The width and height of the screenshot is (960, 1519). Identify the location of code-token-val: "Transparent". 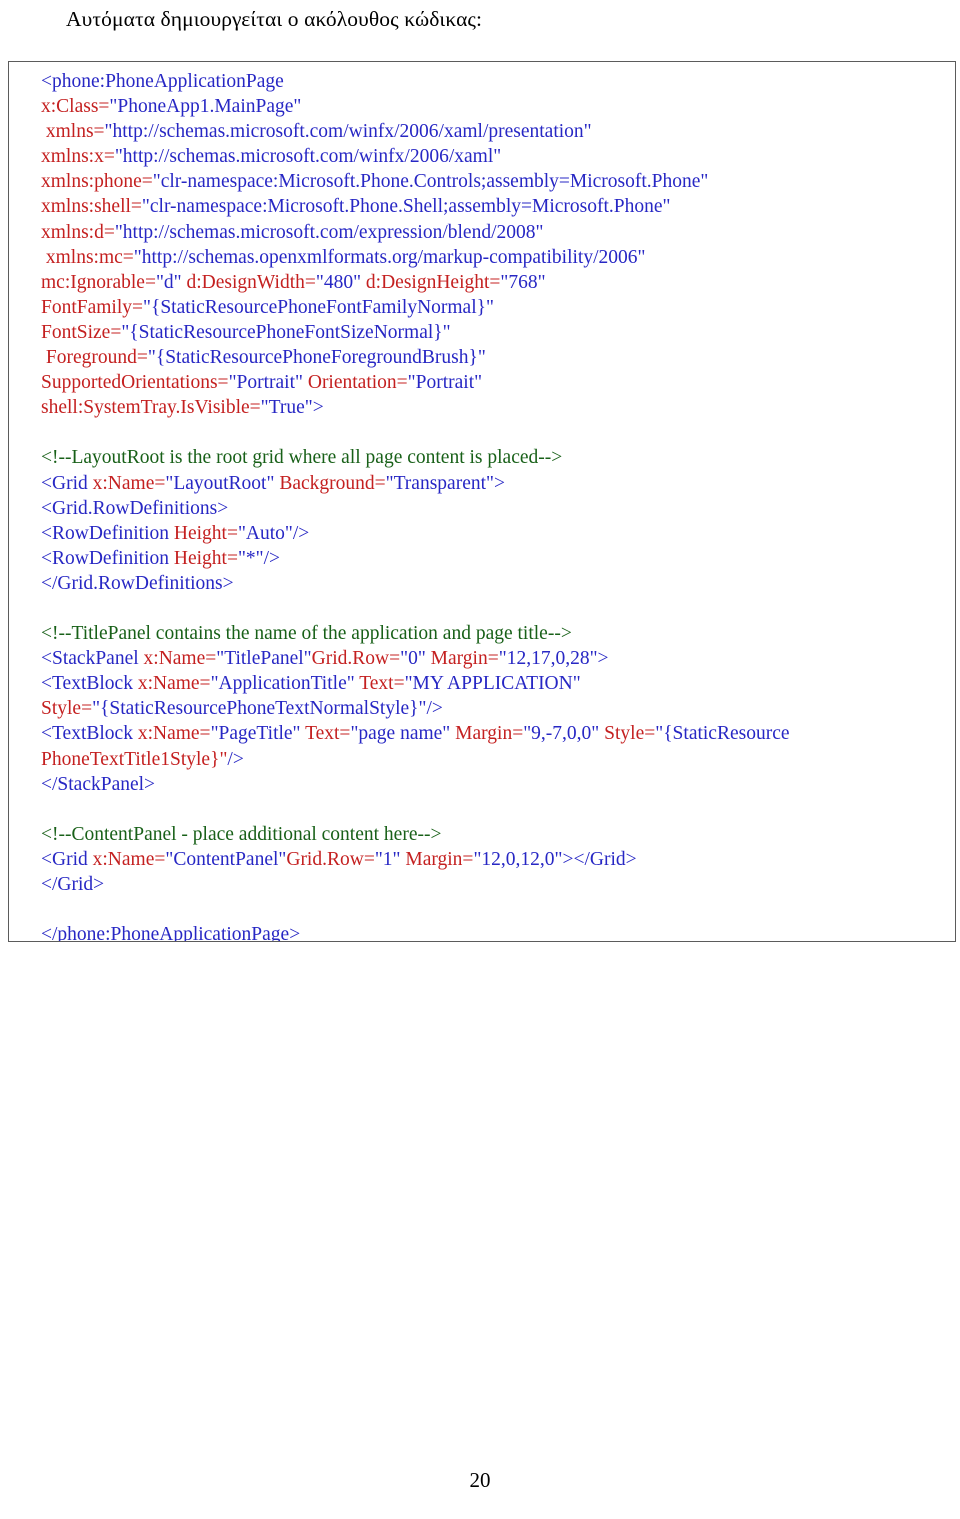
(439, 483).